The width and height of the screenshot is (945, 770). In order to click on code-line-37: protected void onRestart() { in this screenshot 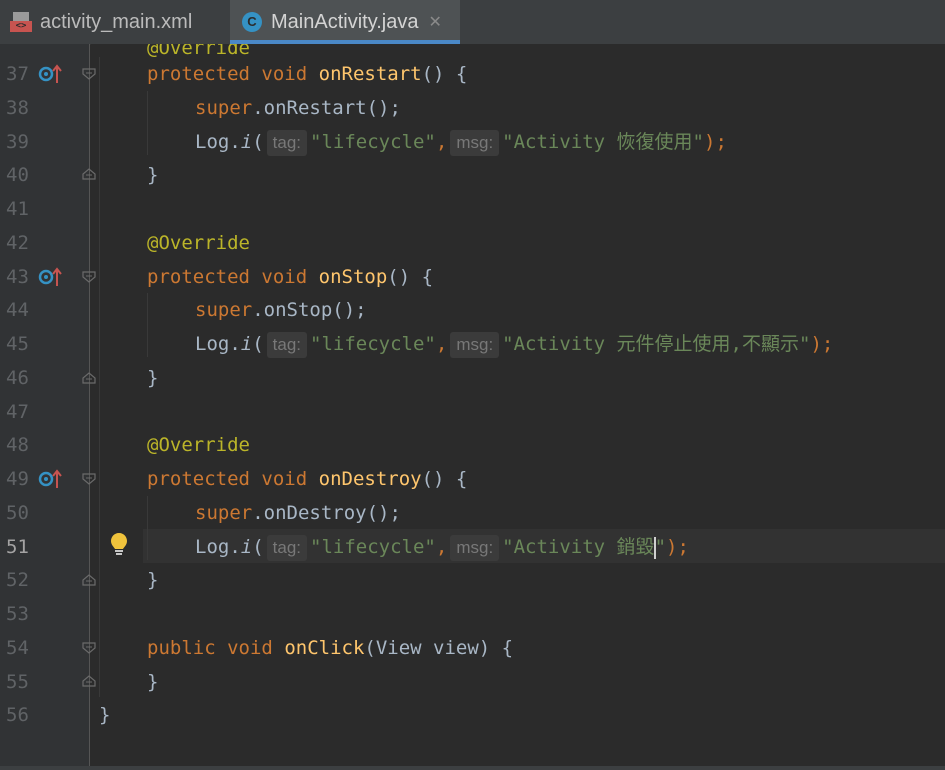, I will do `click(307, 74)`.